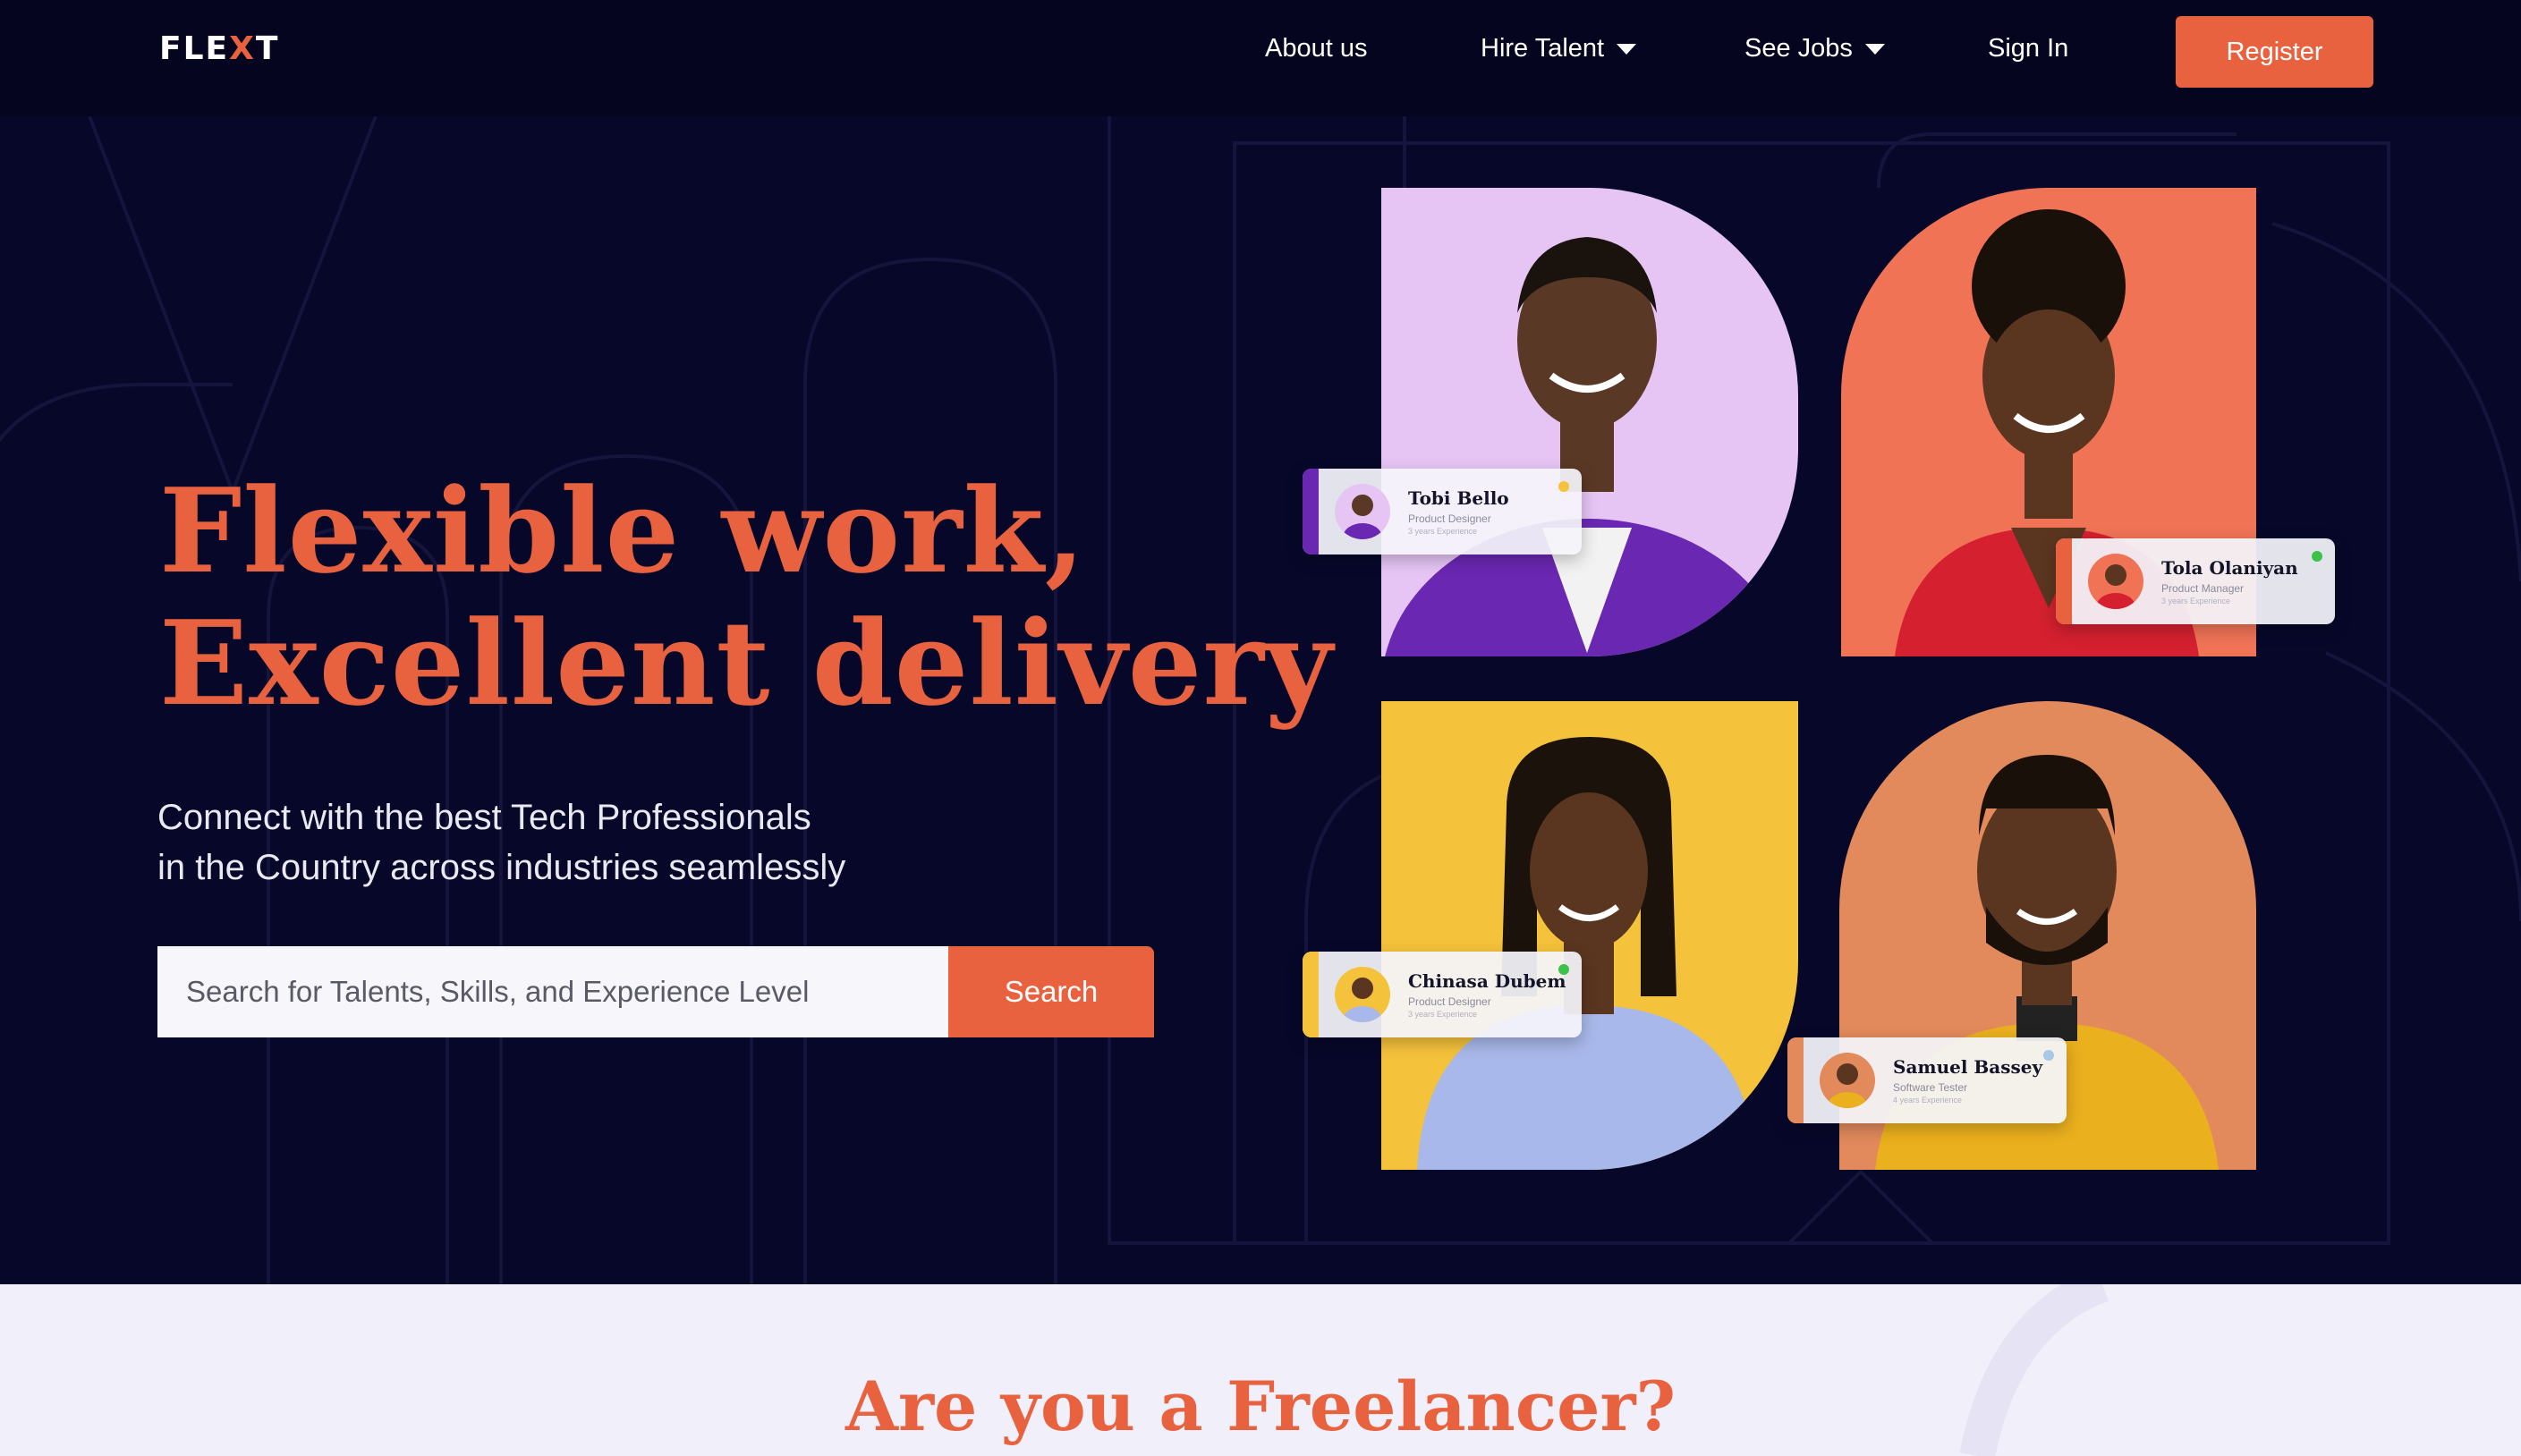  Describe the element at coordinates (1543, 48) in the screenshot. I see `nav-hire-talent-label: Hire Talent` at that location.